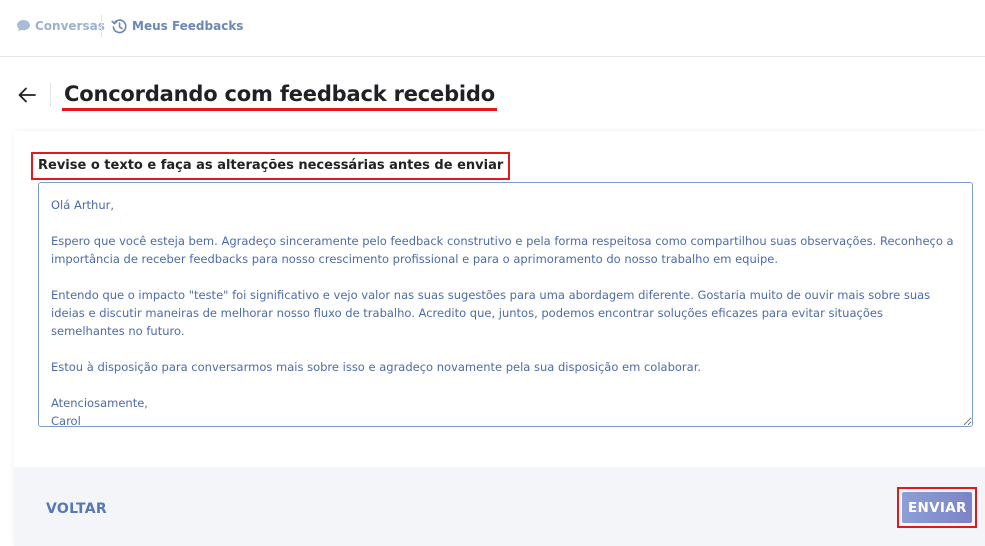 This screenshot has width=985, height=546. Describe the element at coordinates (499, 506) in the screenshot. I see `card-footer` at that location.